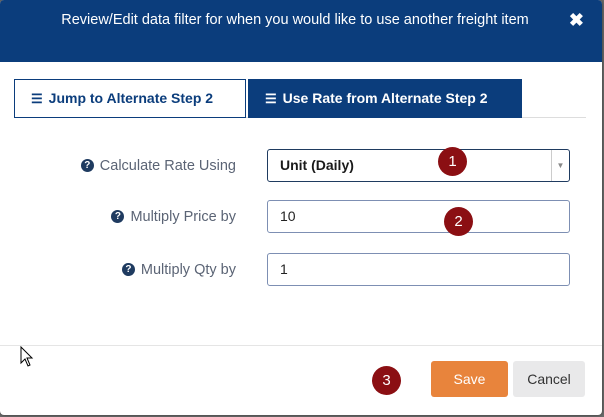 This screenshot has height=417, width=604. What do you see at coordinates (418, 216) in the screenshot?
I see `multiply-price-input: 10` at bounding box center [418, 216].